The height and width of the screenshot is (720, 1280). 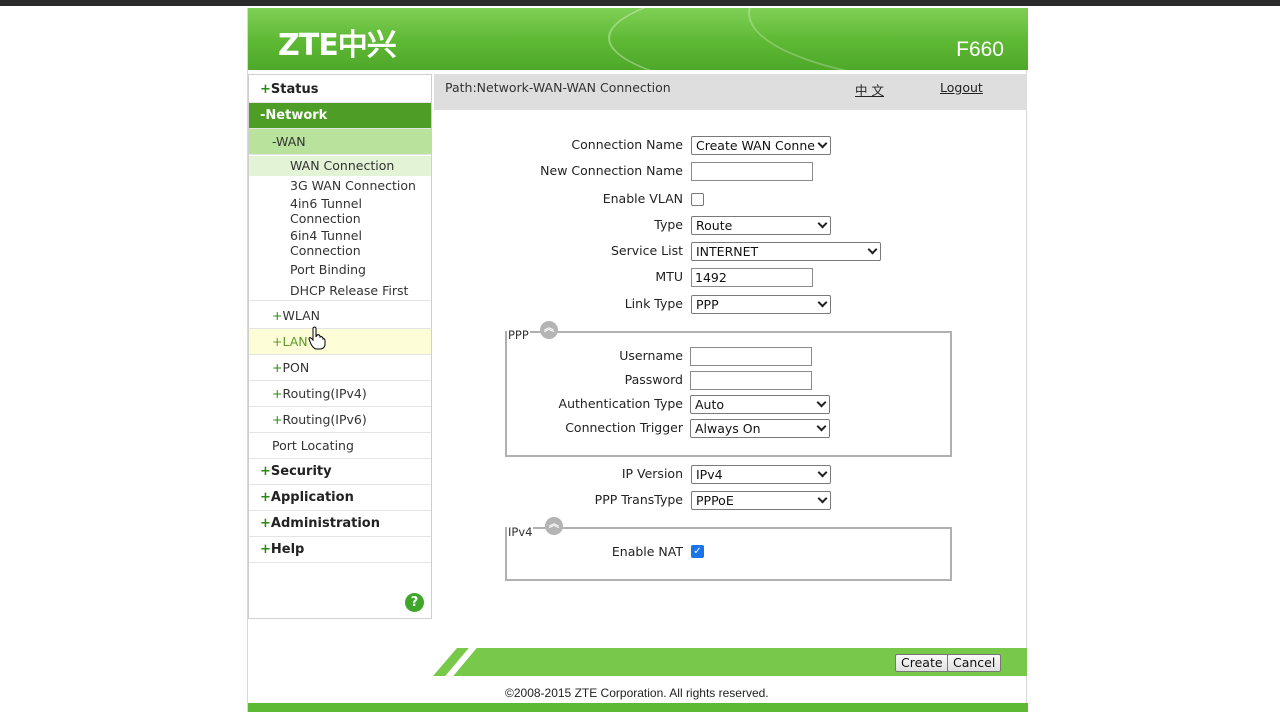 I want to click on sidebar-item-security: +Security, so click(x=340, y=472).